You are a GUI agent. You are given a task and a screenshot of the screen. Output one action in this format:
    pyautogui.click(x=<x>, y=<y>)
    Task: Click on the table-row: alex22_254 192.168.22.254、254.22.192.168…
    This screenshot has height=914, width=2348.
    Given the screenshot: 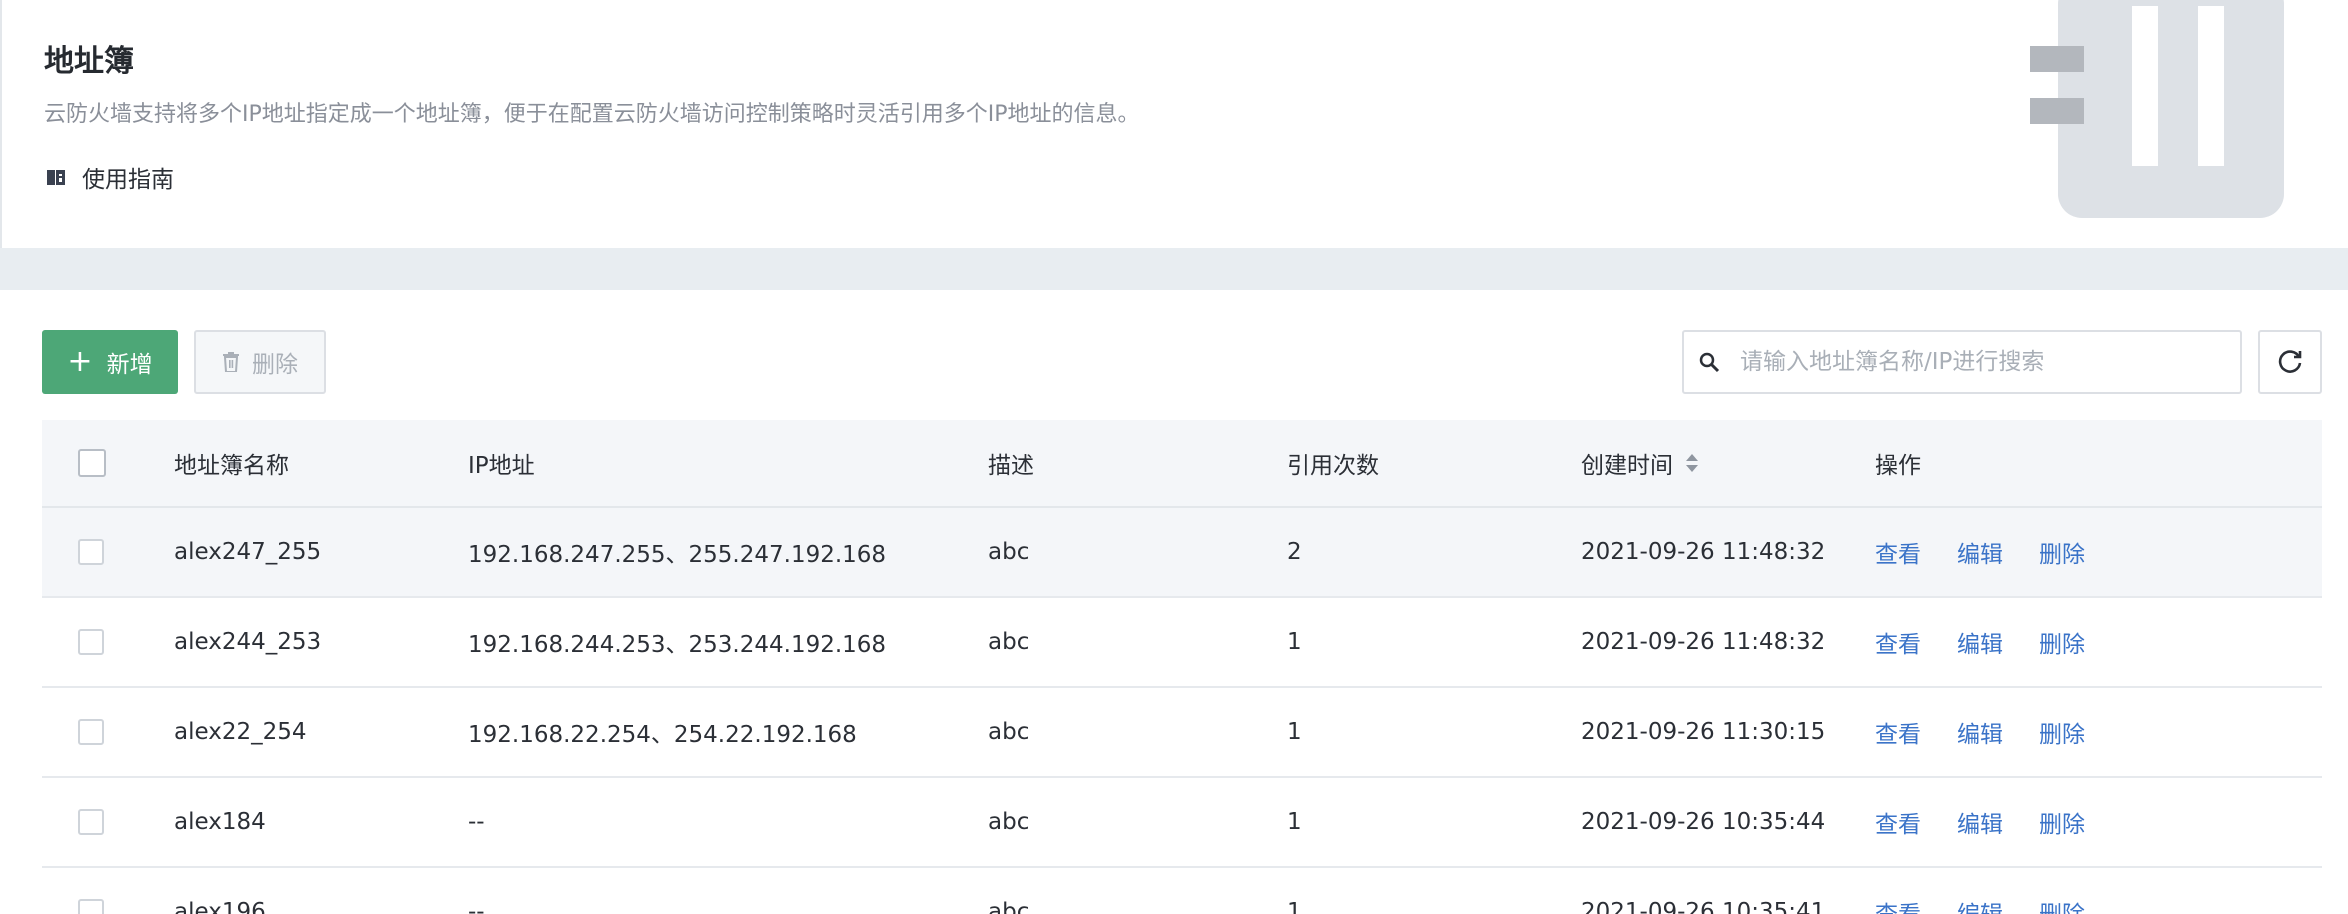 What is the action you would take?
    pyautogui.click(x=1182, y=733)
    